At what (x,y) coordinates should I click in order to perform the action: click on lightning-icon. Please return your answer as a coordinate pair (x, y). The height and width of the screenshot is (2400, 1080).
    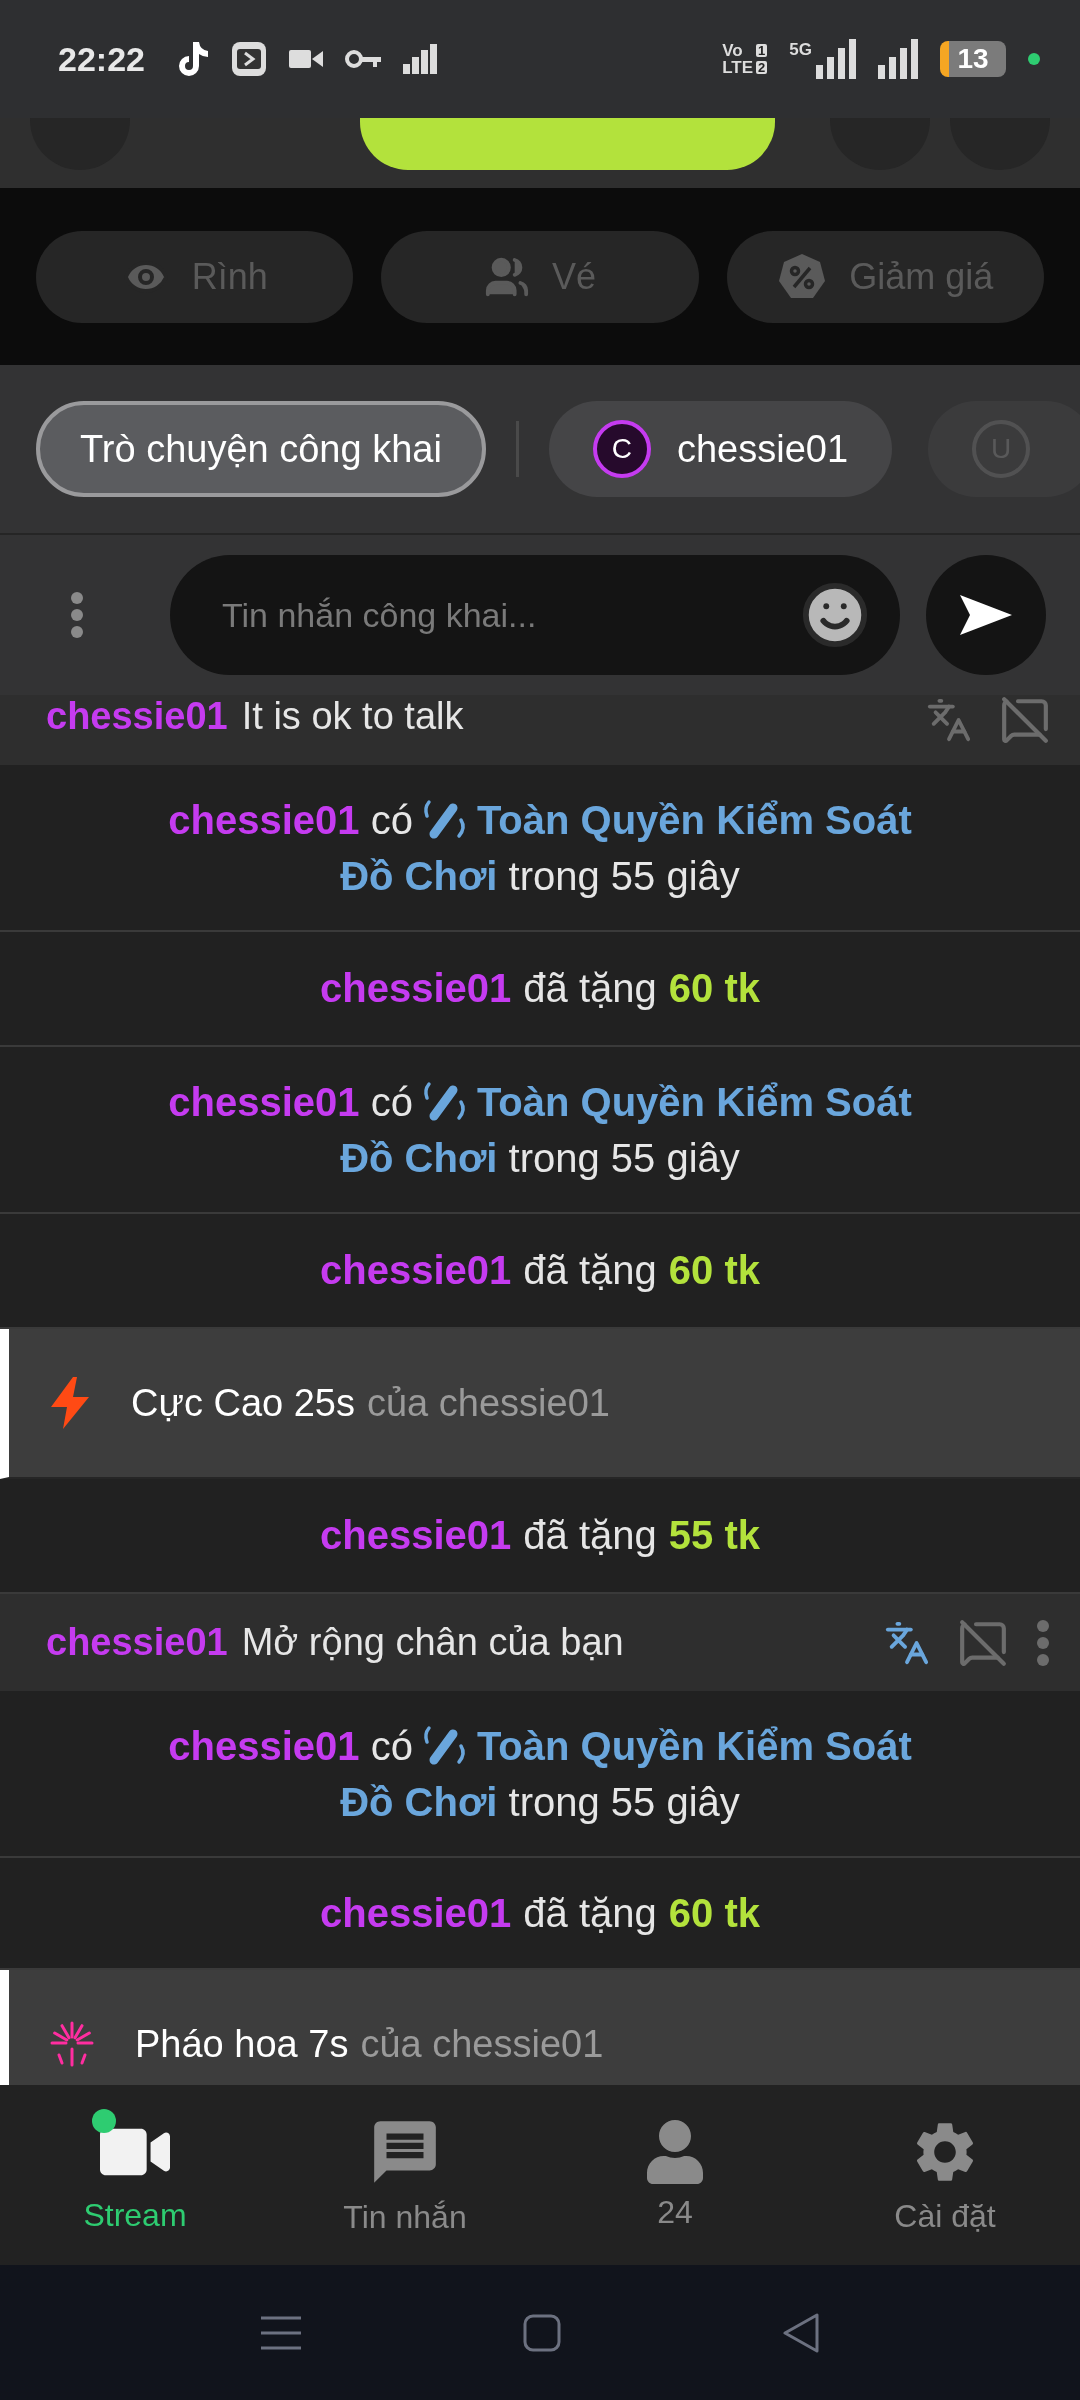
    Looking at the image, I should click on (70, 1403).